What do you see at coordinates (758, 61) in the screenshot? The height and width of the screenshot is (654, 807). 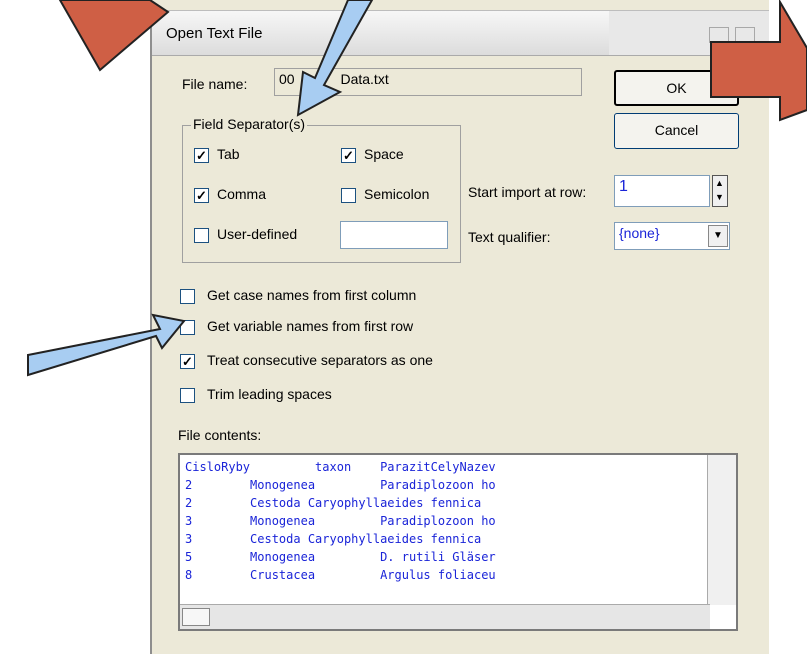 I see `red-arrow-right-icon` at bounding box center [758, 61].